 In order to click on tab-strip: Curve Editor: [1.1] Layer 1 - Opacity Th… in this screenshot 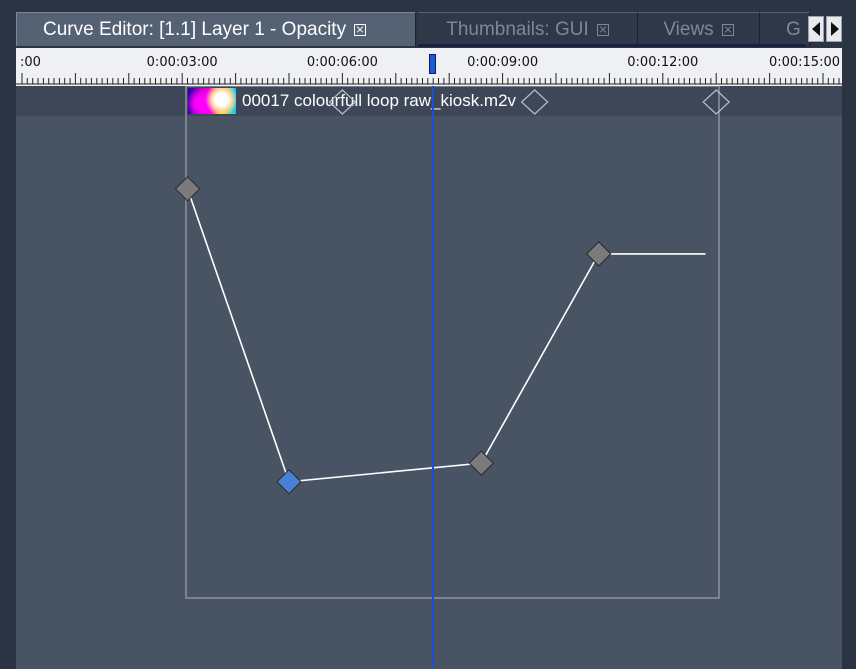, I will do `click(428, 24)`.